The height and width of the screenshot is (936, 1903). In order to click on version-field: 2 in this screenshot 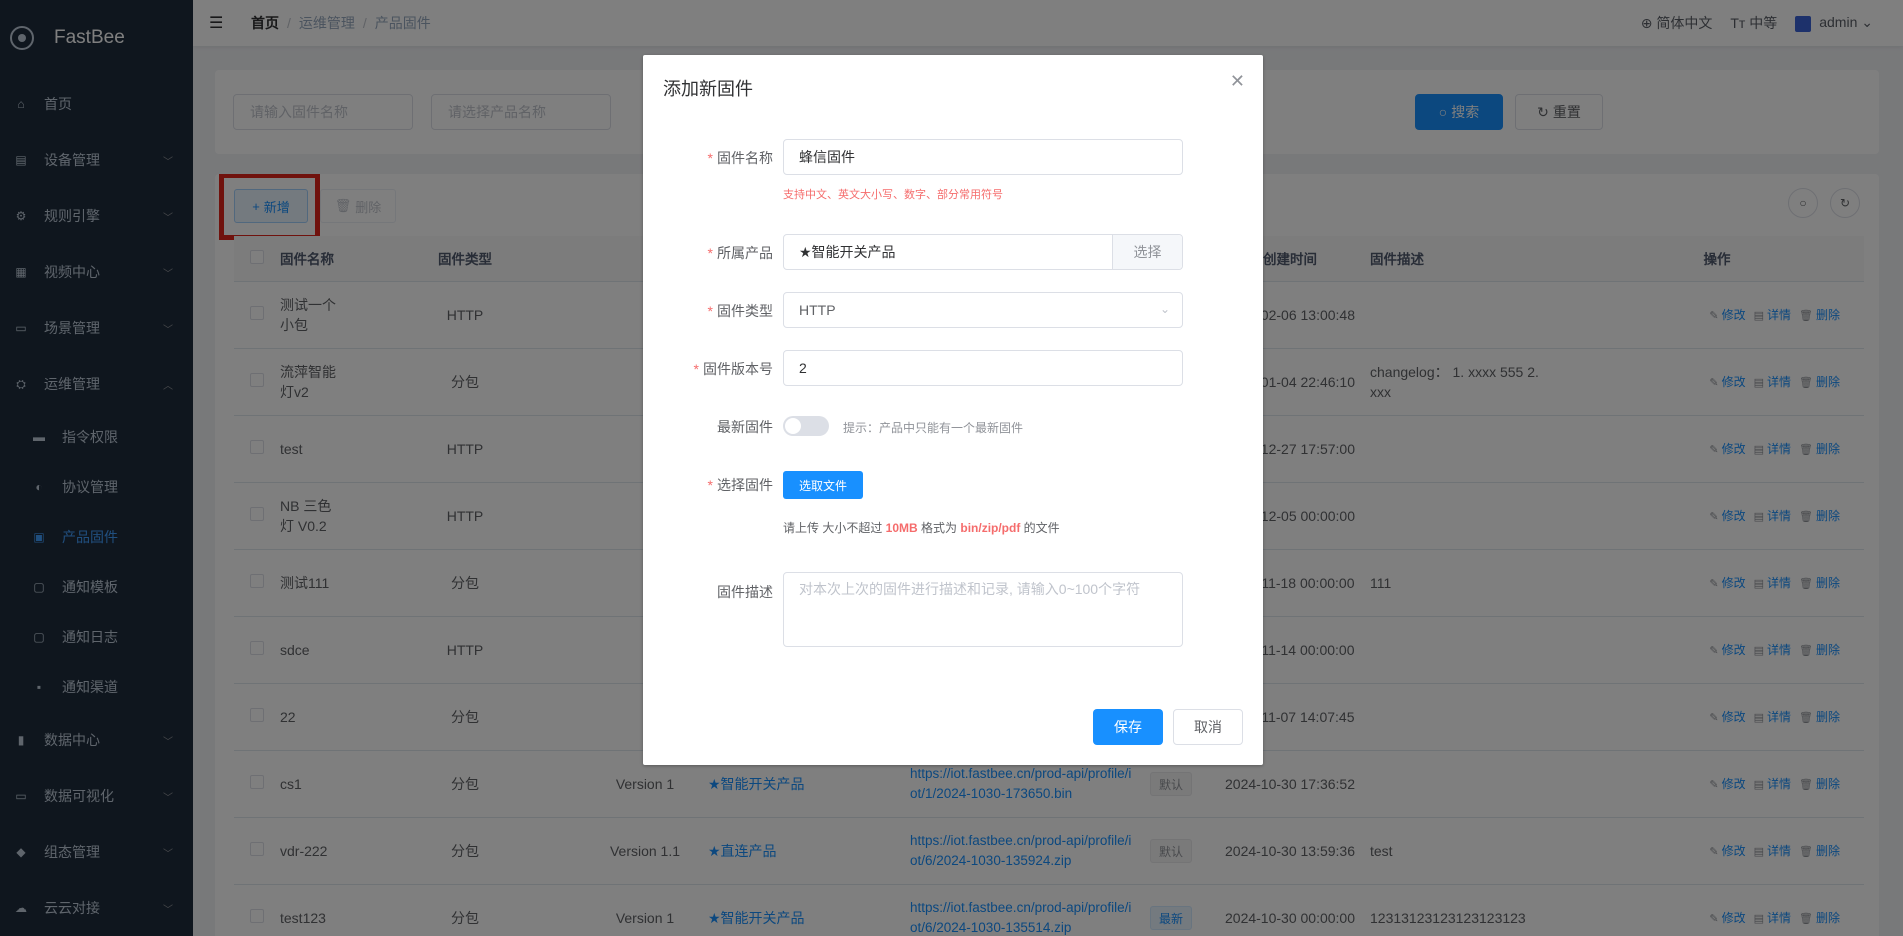, I will do `click(983, 368)`.